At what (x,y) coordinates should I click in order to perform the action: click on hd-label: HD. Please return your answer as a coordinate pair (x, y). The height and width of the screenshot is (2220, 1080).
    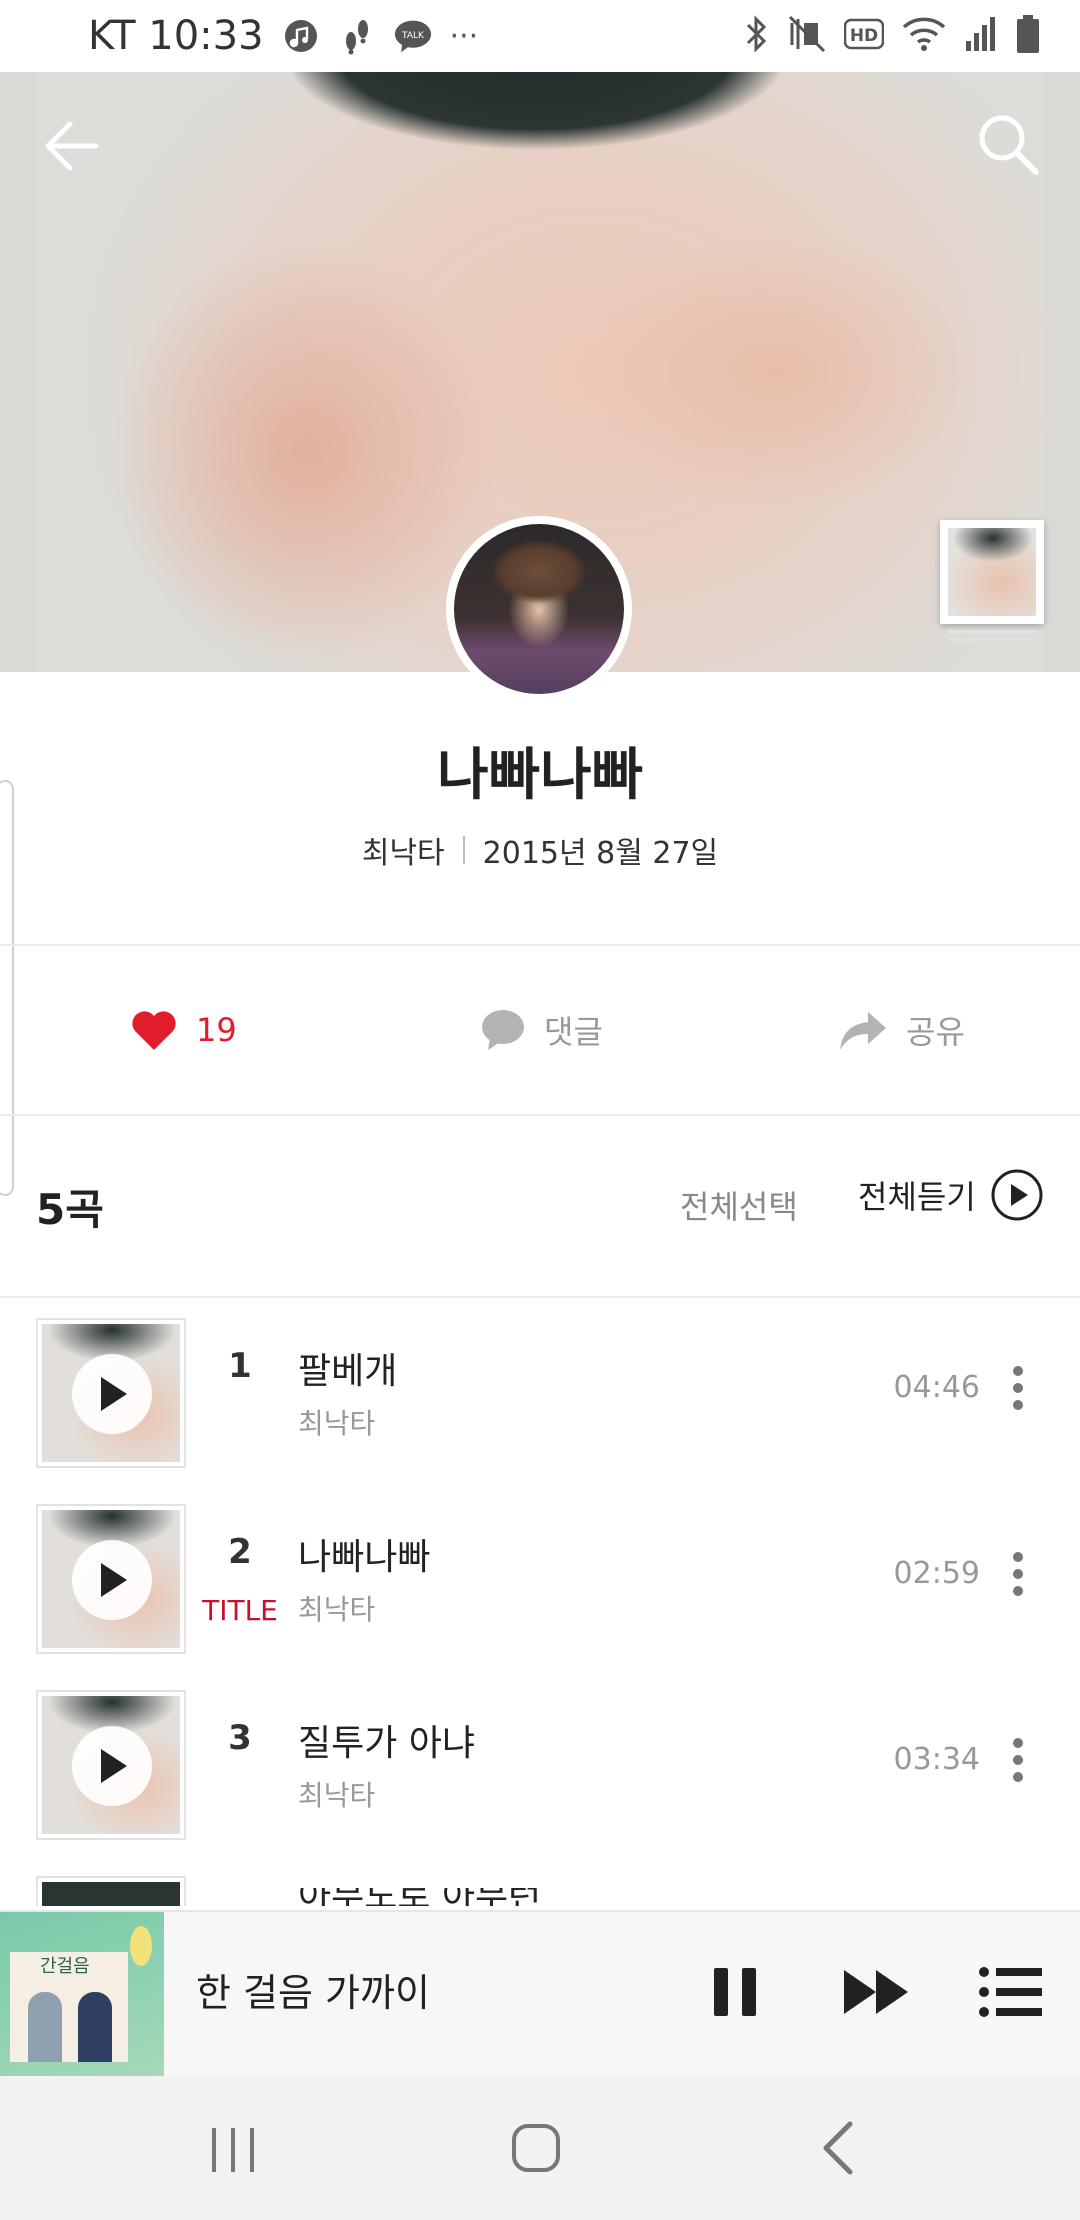
    Looking at the image, I should click on (864, 36).